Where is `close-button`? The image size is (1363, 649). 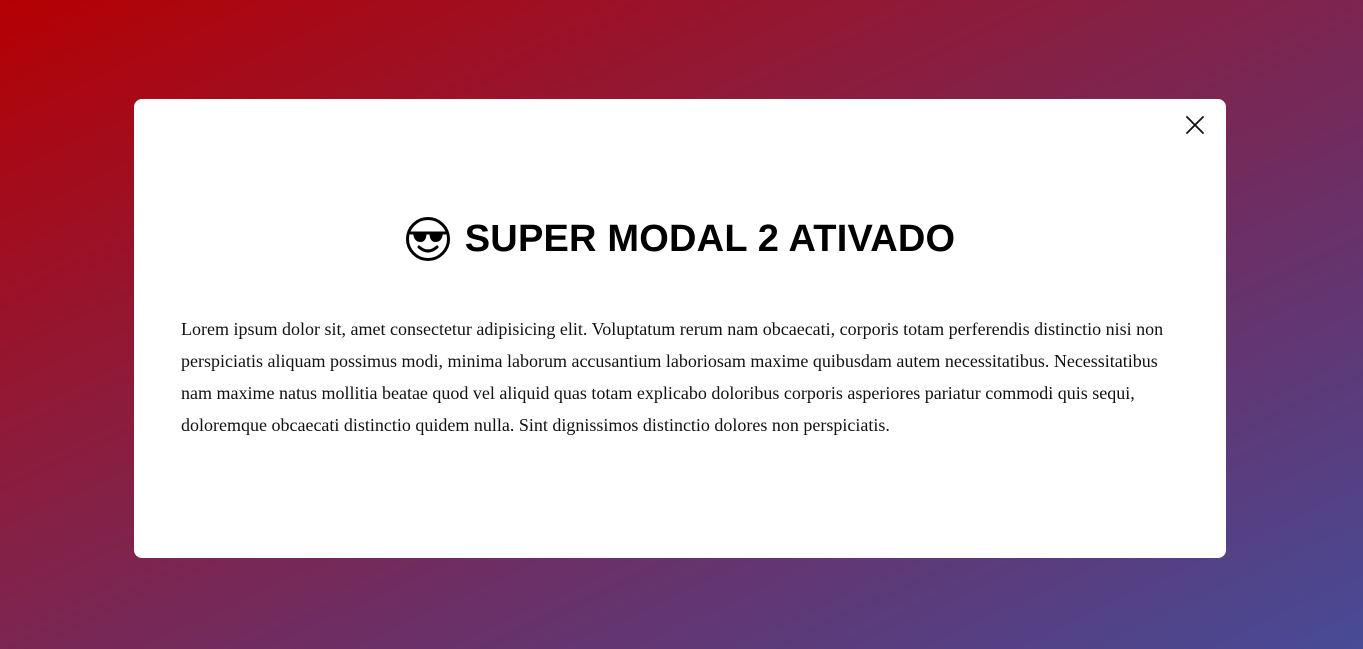
close-button is located at coordinates (1195, 125).